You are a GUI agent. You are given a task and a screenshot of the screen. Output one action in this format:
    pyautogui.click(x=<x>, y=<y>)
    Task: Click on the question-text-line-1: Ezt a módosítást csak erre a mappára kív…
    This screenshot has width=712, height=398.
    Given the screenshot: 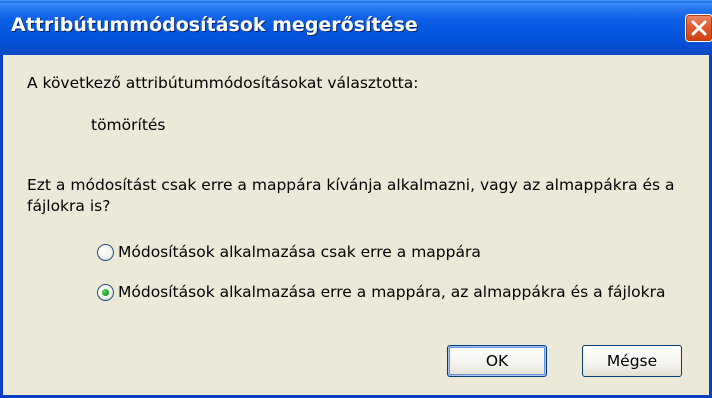 What is the action you would take?
    pyautogui.click(x=351, y=185)
    